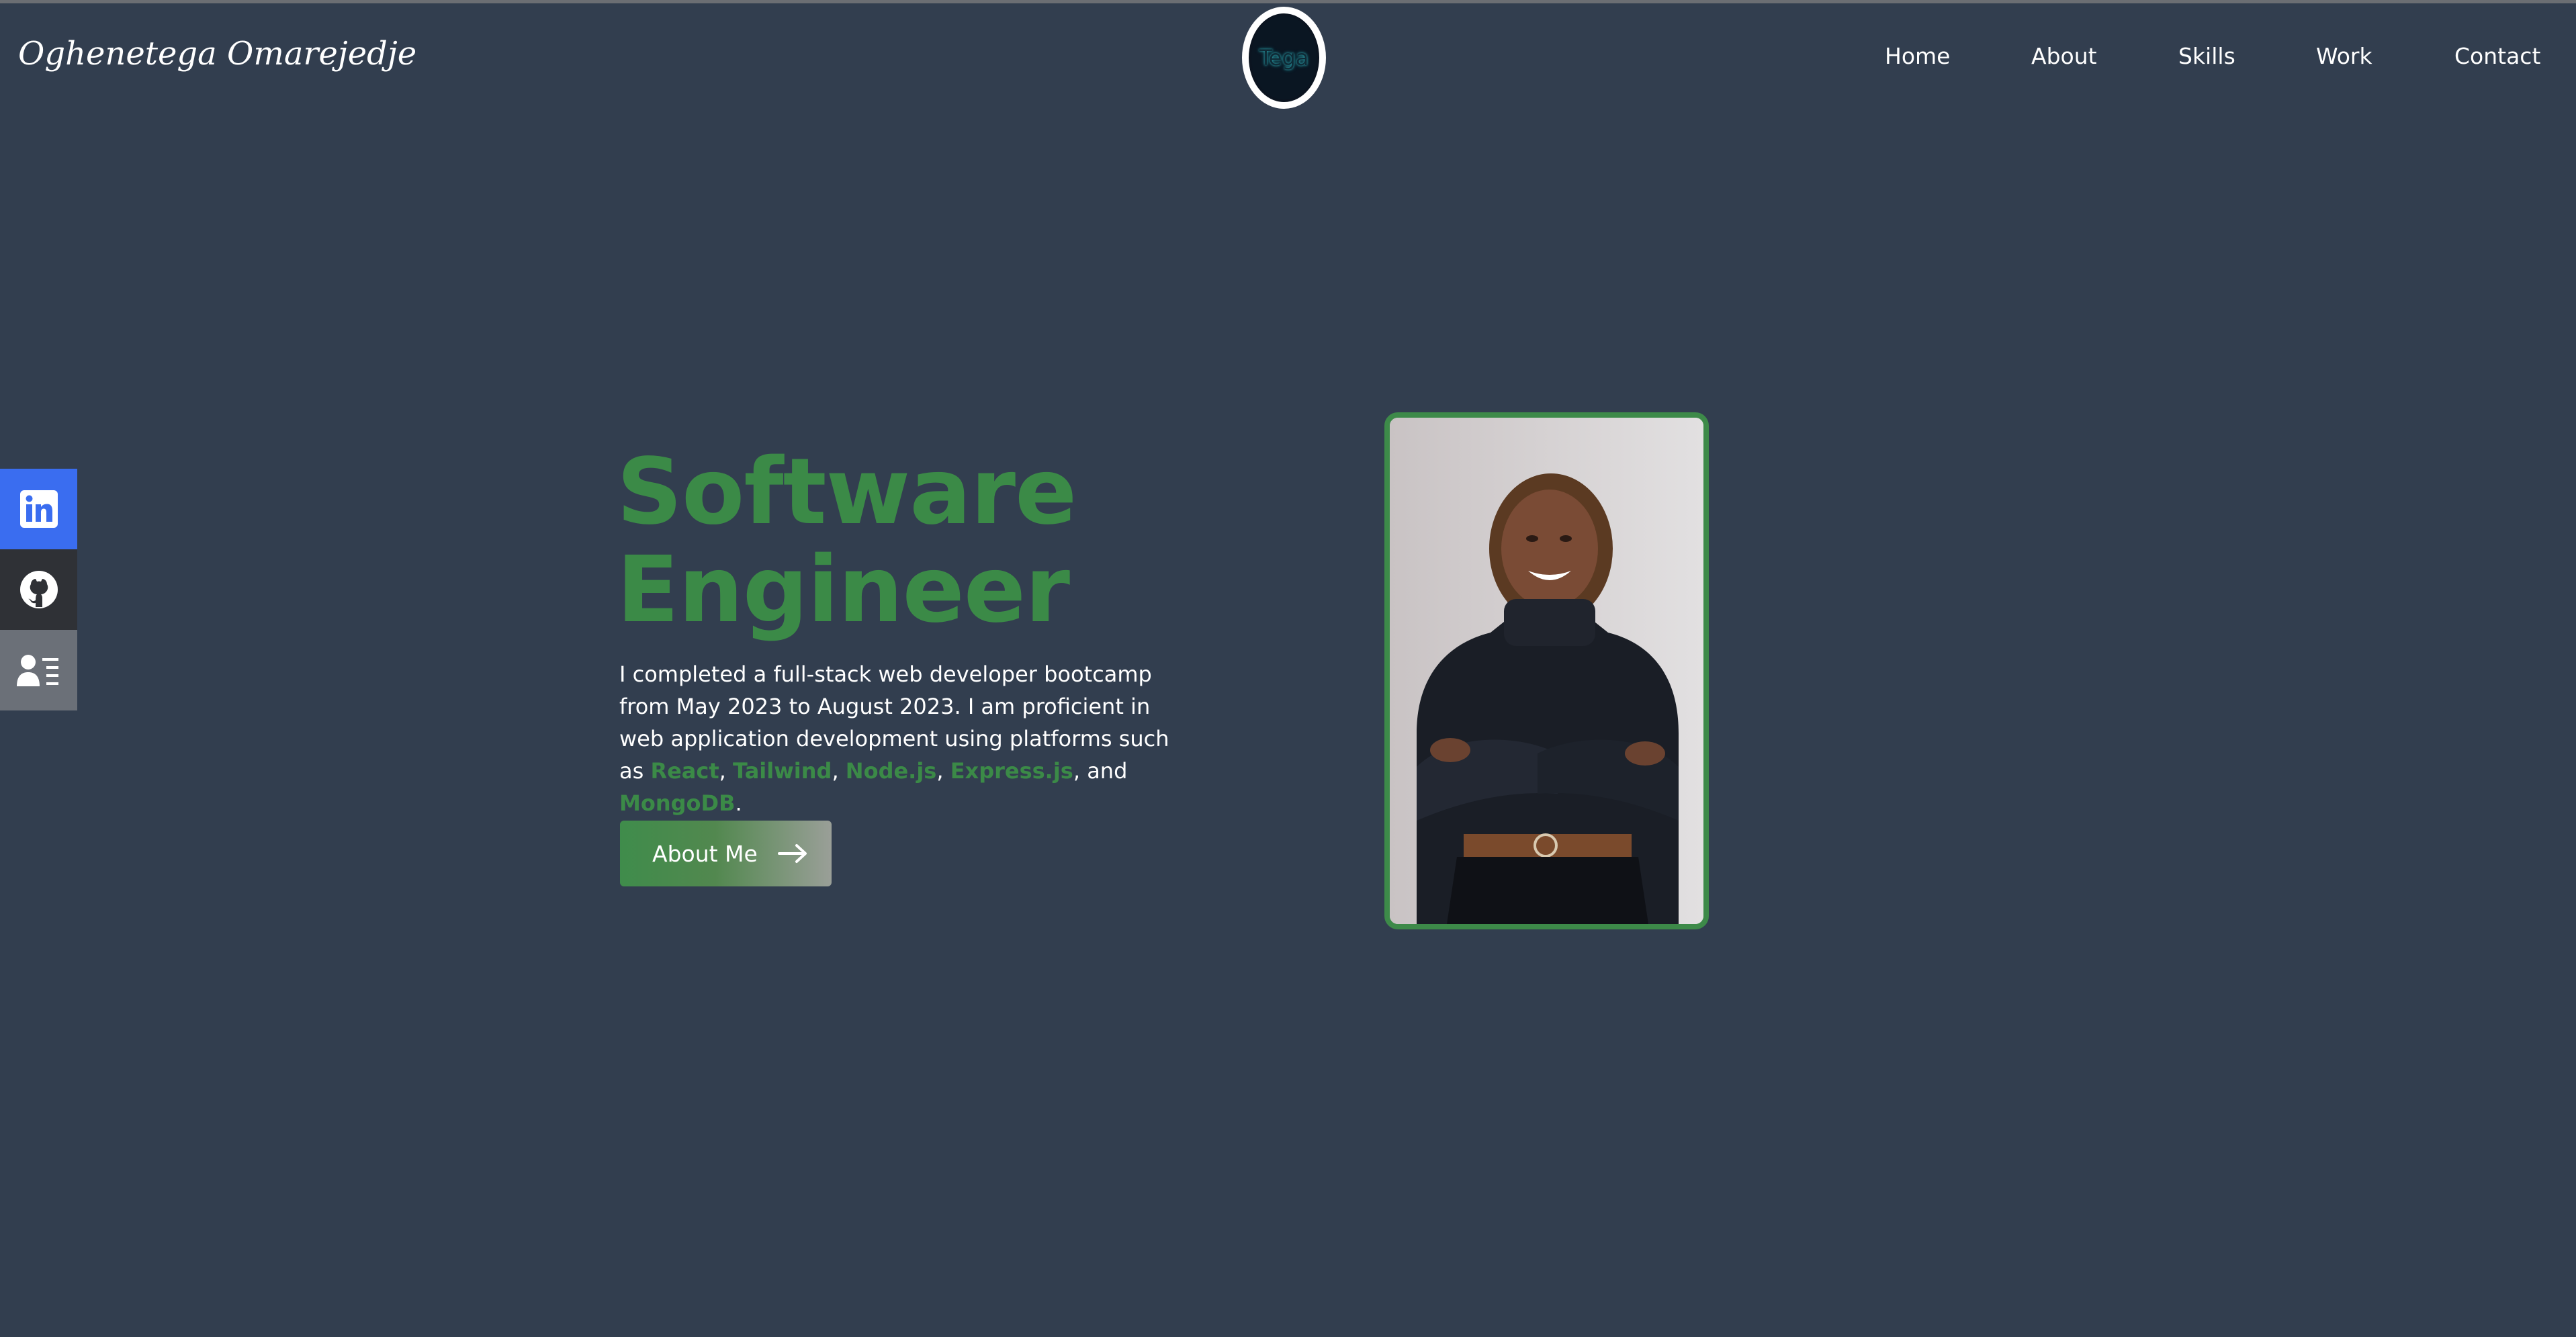 The width and height of the screenshot is (2576, 1337). I want to click on about-me-button: About Me, so click(726, 853).